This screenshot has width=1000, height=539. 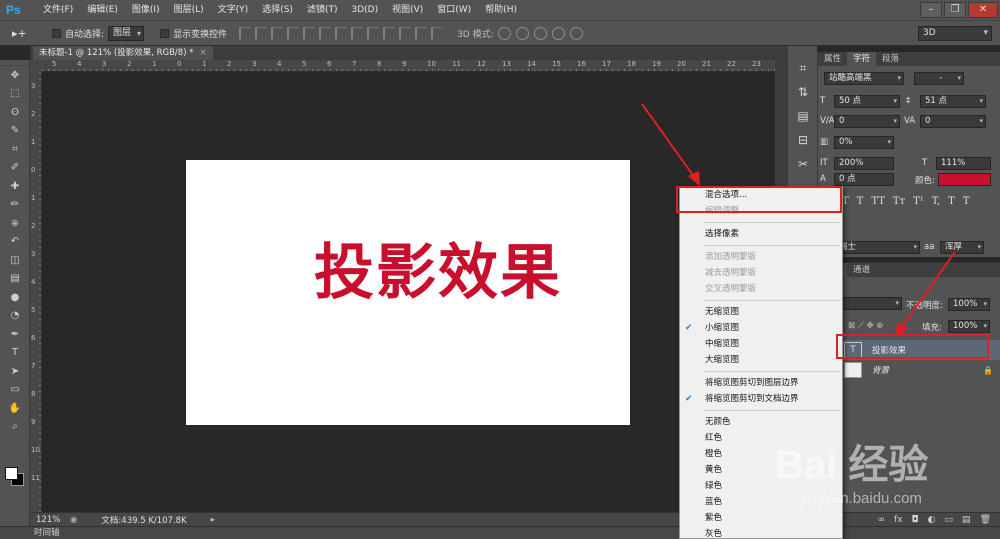 I want to click on arrow-head-menu-icon, so click(x=694, y=178).